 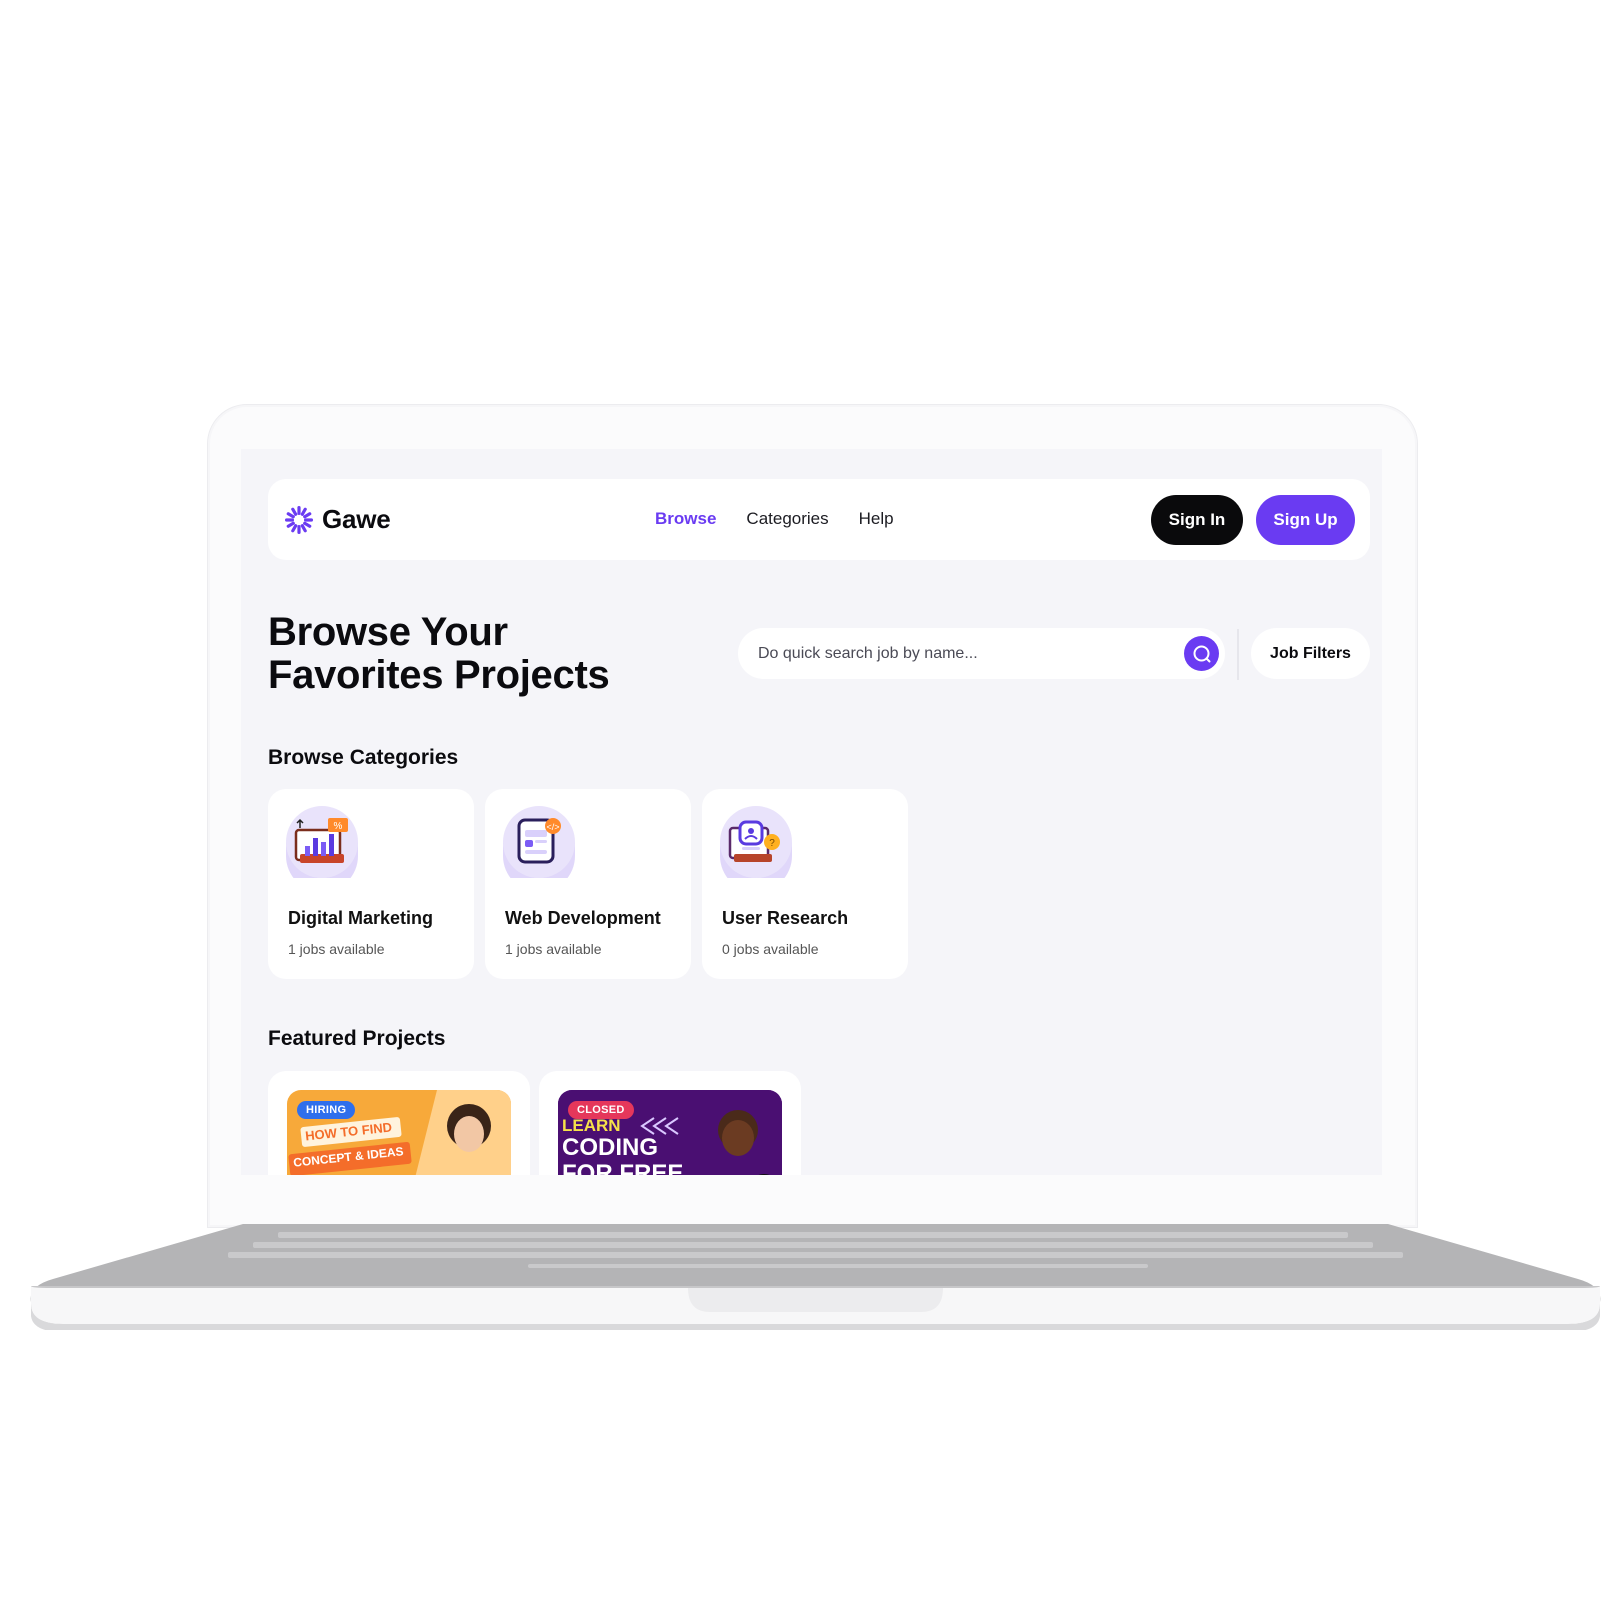 What do you see at coordinates (623, 1167) in the screenshot?
I see `project-thumb-line3: FOR FREE` at bounding box center [623, 1167].